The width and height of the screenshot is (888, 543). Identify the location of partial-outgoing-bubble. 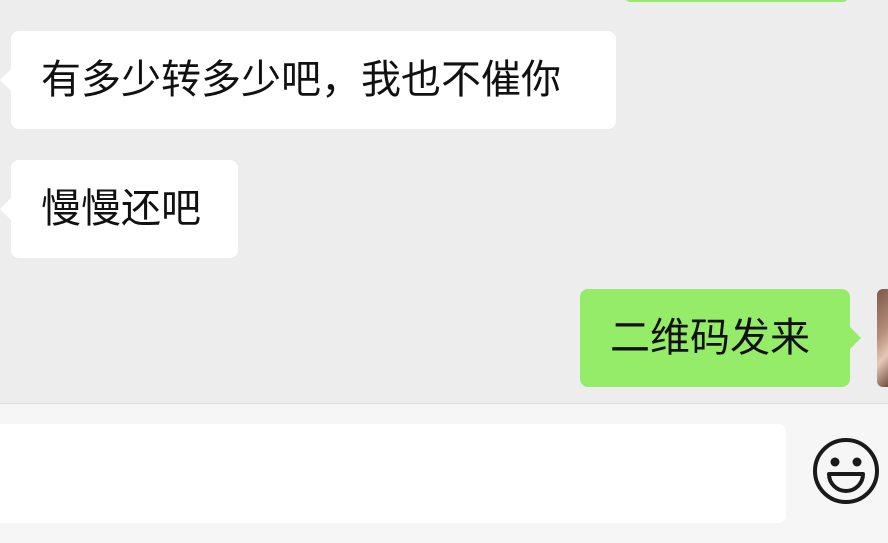
(736, 1).